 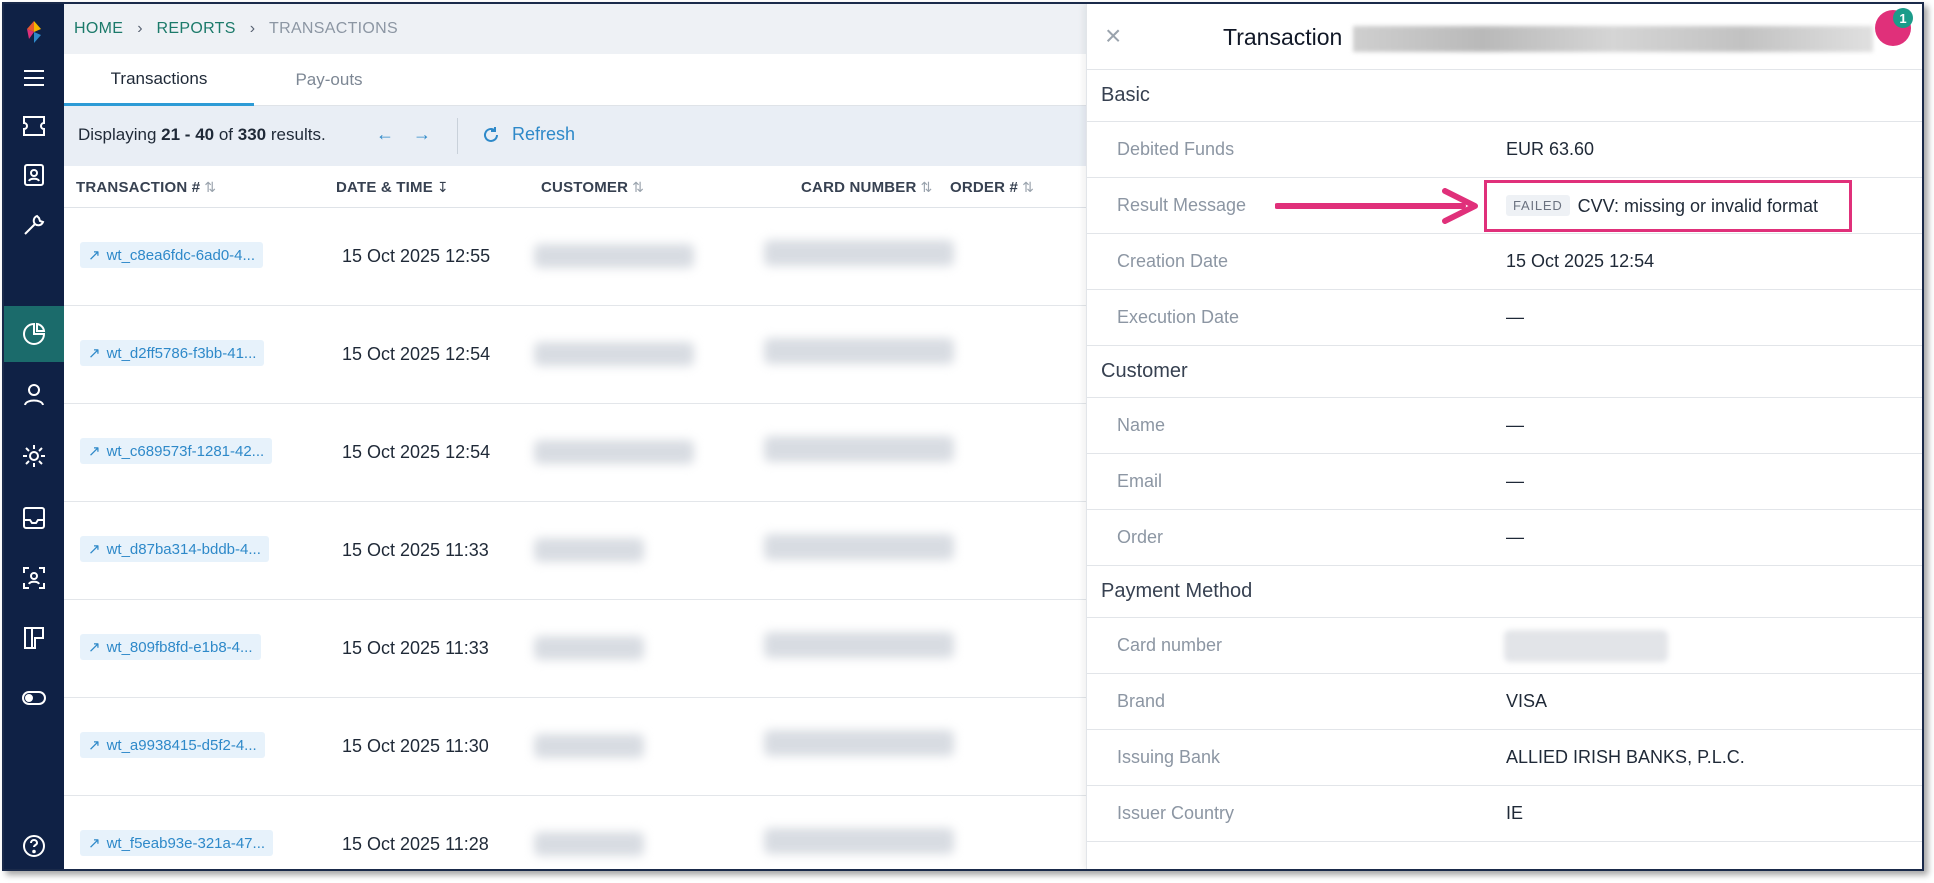 I want to click on board-icon, so click(x=34, y=638).